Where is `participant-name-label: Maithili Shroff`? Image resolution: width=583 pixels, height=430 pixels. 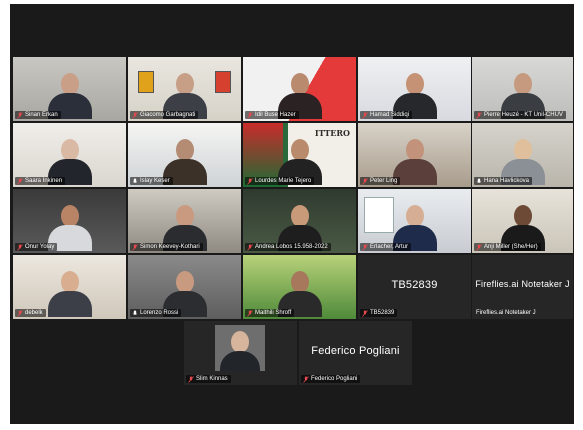 participant-name-label: Maithili Shroff is located at coordinates (270, 313).